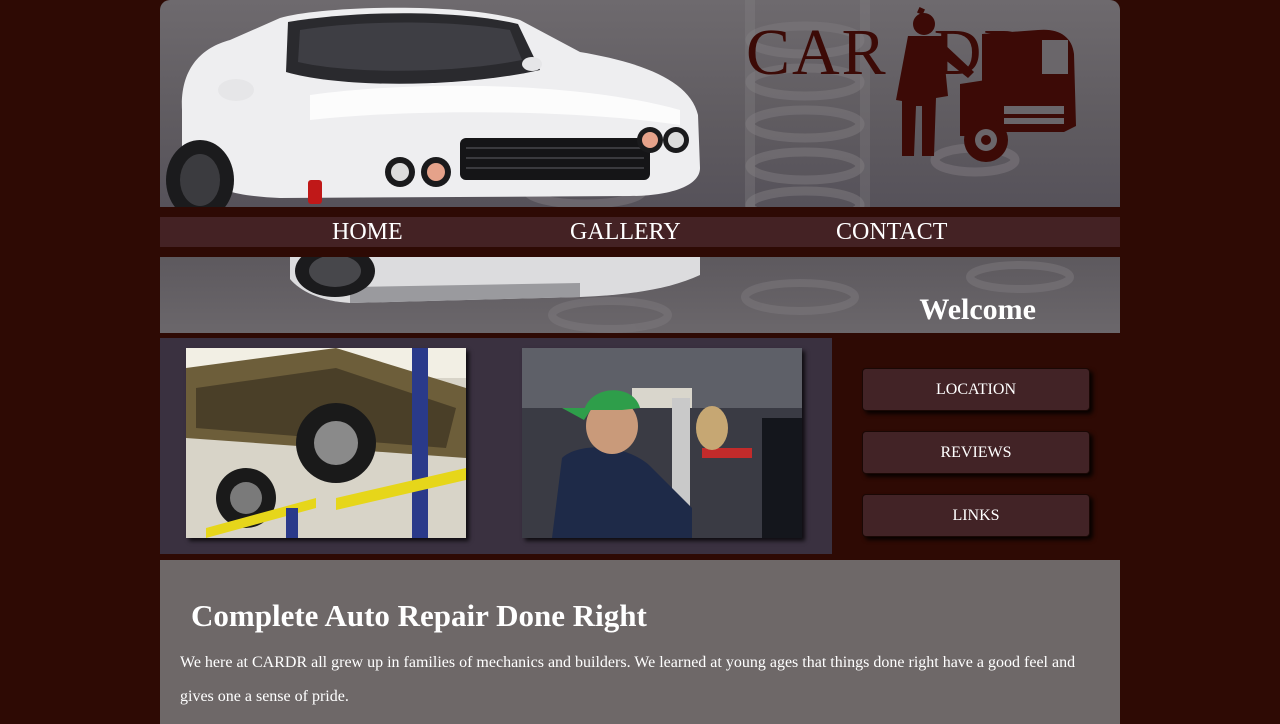 This screenshot has height=724, width=1280. What do you see at coordinates (891, 232) in the screenshot?
I see `nav-contact: CONTACT` at bounding box center [891, 232].